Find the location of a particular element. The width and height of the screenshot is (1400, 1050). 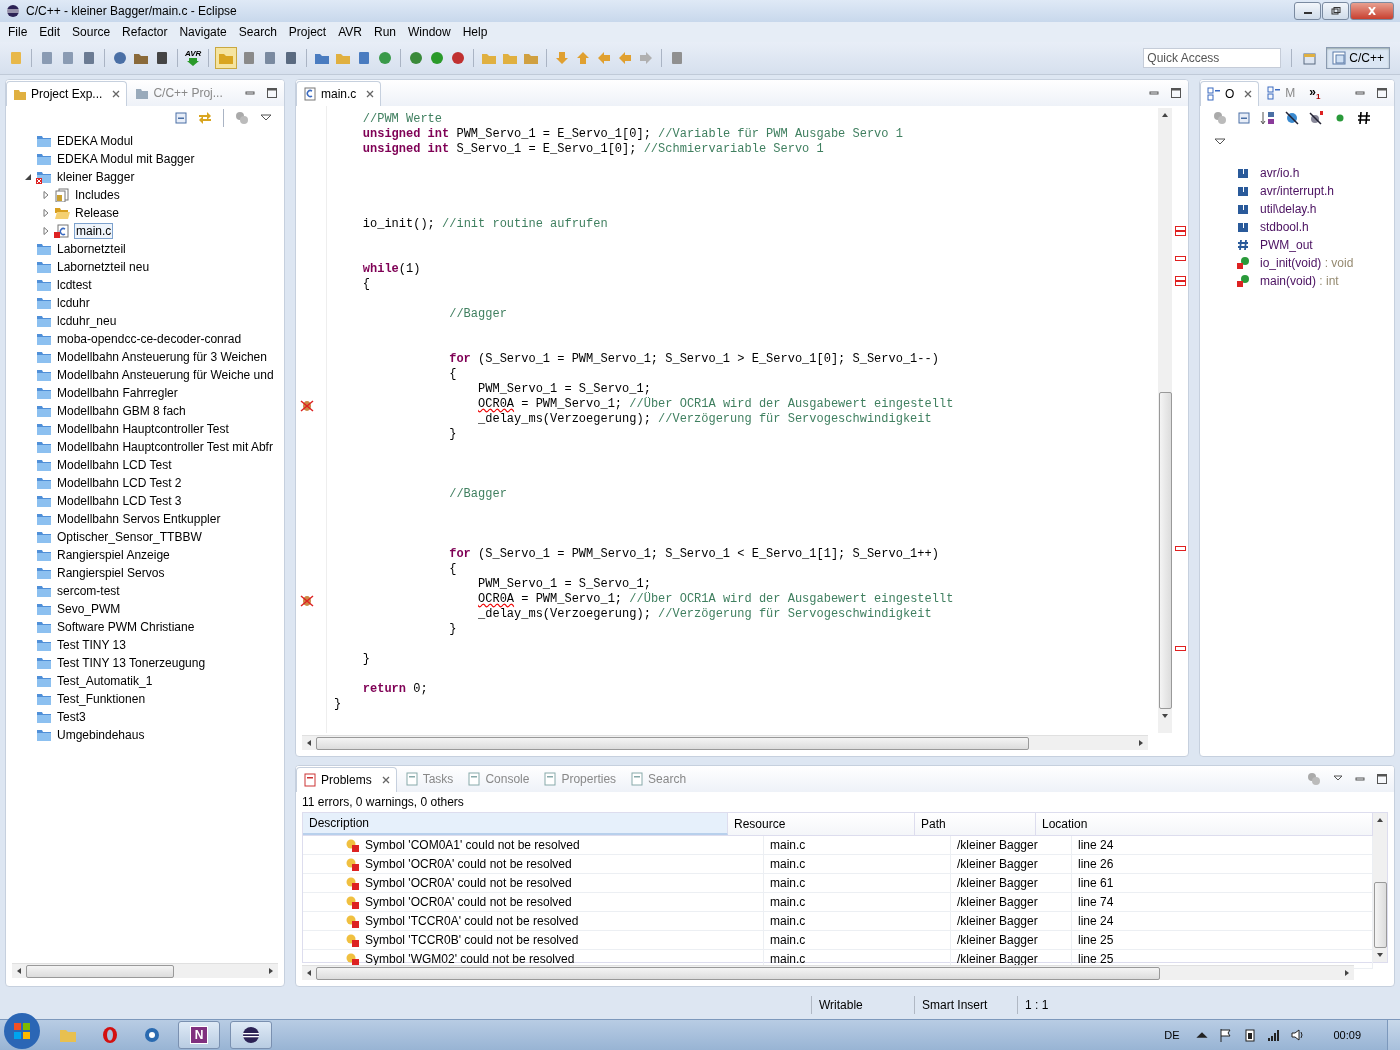

perspective-button: C/C++ is located at coordinates (1358, 58).